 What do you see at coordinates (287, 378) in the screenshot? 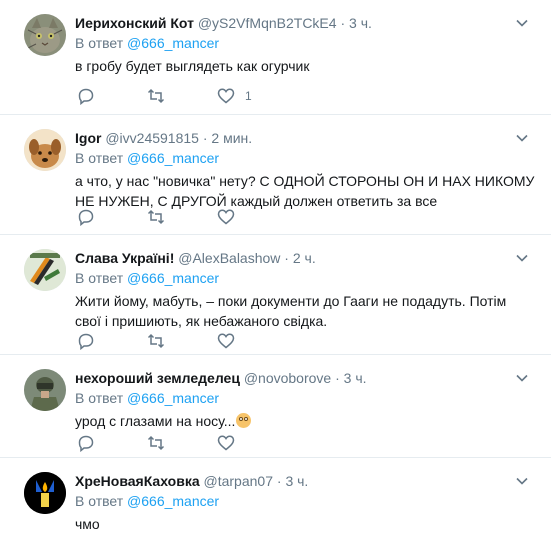
I see `author-handle: @novoborove` at bounding box center [287, 378].